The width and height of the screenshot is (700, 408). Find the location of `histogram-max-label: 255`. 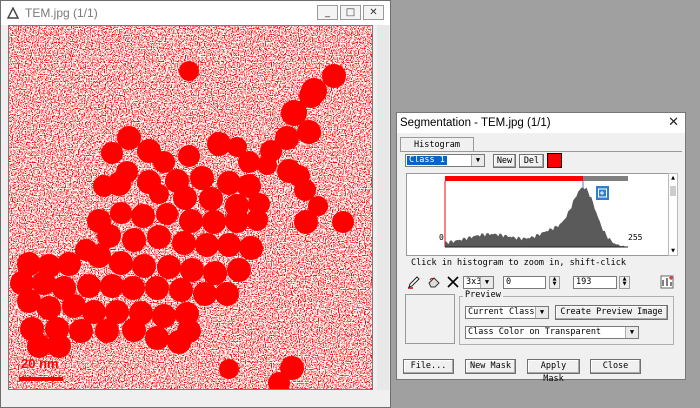

histogram-max-label: 255 is located at coordinates (635, 237).